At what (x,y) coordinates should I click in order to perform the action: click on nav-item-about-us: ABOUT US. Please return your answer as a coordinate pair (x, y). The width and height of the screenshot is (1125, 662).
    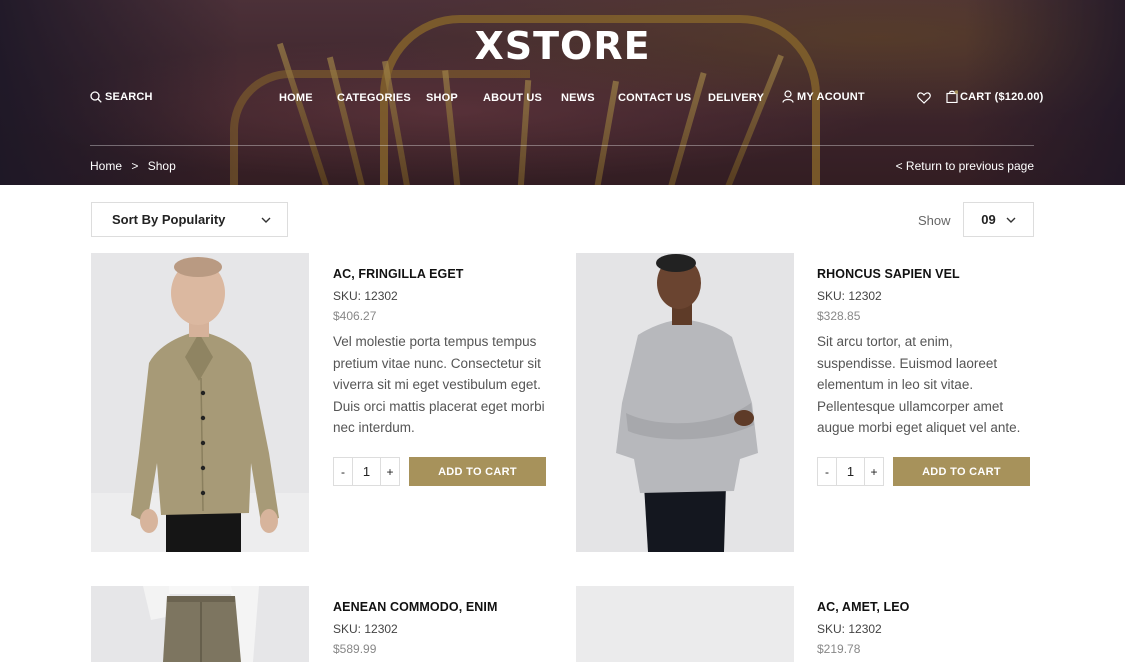
    Looking at the image, I should click on (512, 98).